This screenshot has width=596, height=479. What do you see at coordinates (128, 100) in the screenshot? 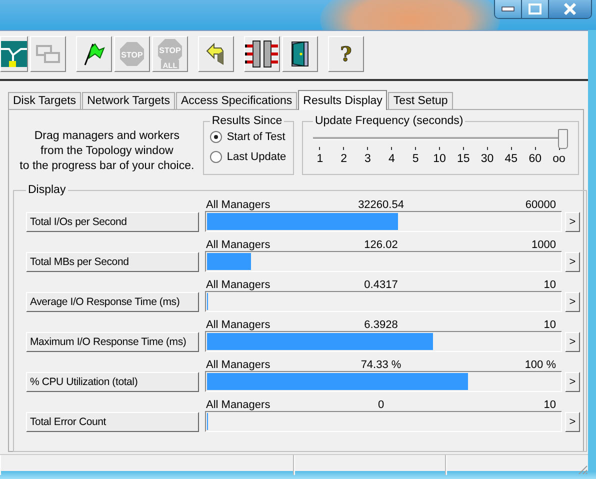
I see `tab: Network Targets` at bounding box center [128, 100].